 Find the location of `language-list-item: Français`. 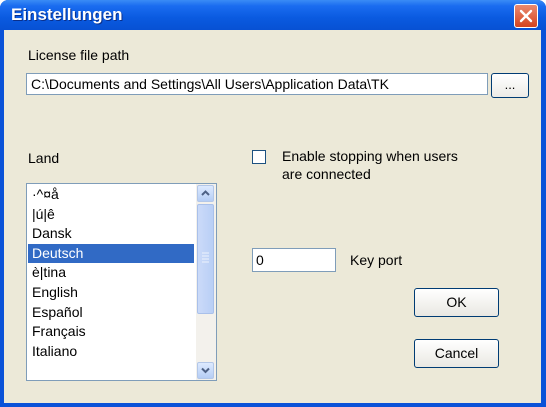

language-list-item: Français is located at coordinates (111, 332).